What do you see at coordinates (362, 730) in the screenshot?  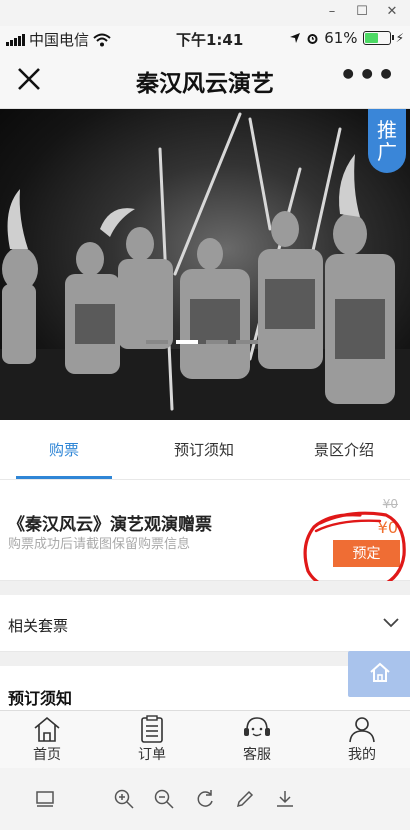 I see `profile-icon` at bounding box center [362, 730].